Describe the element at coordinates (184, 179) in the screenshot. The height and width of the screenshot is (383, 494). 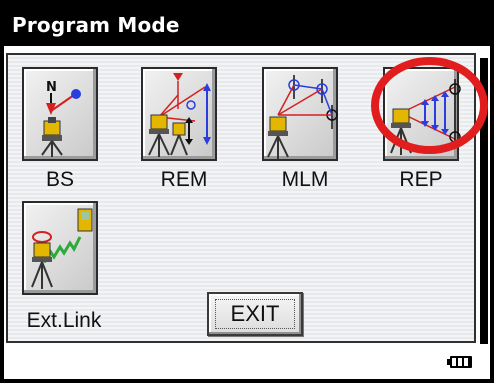
I see `program-label-rem: REM` at that location.